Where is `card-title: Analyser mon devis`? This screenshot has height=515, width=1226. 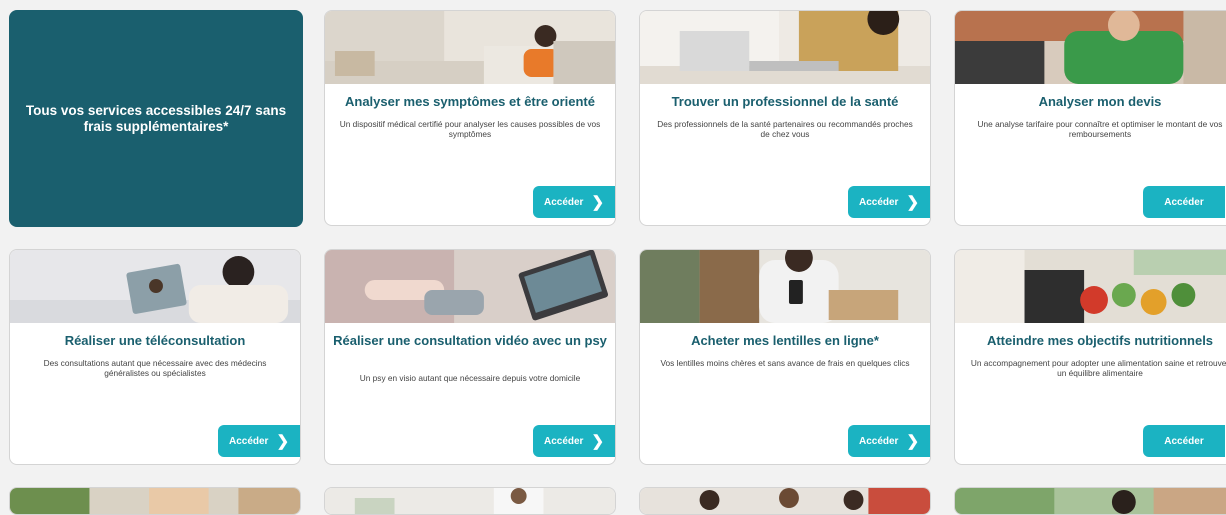
card-title: Analyser mon devis is located at coordinates (1100, 101).